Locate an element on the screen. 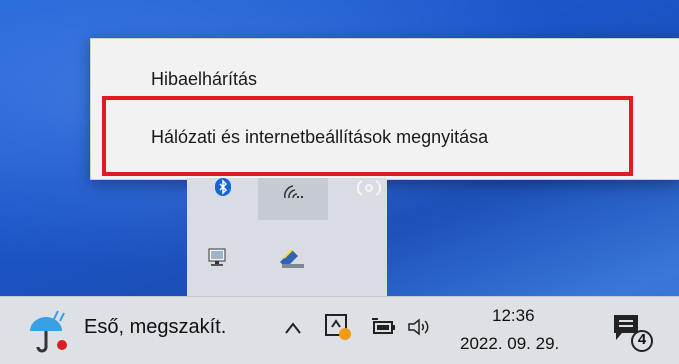  notification-count-badge: 4 is located at coordinates (642, 339).